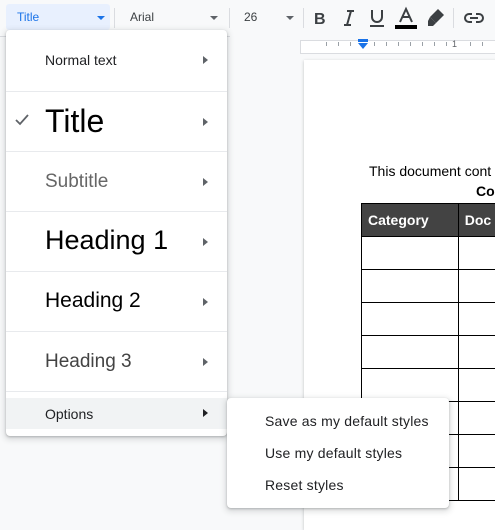 This screenshot has height=530, width=495. I want to click on submenu-item-label: Save as my default styles, so click(347, 421).